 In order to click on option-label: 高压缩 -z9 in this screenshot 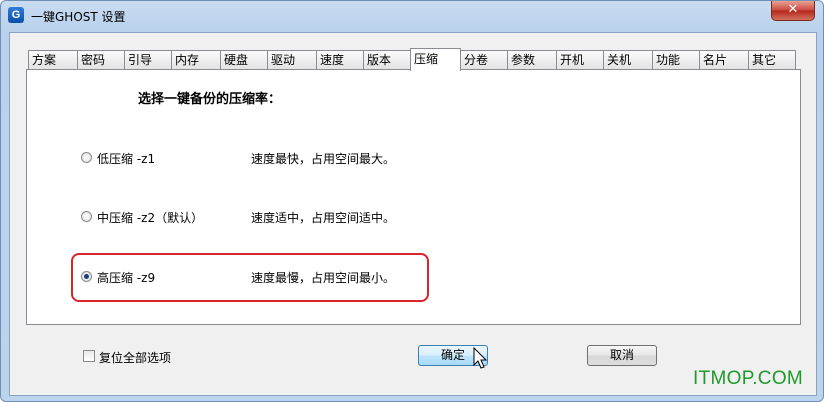, I will do `click(126, 277)`.